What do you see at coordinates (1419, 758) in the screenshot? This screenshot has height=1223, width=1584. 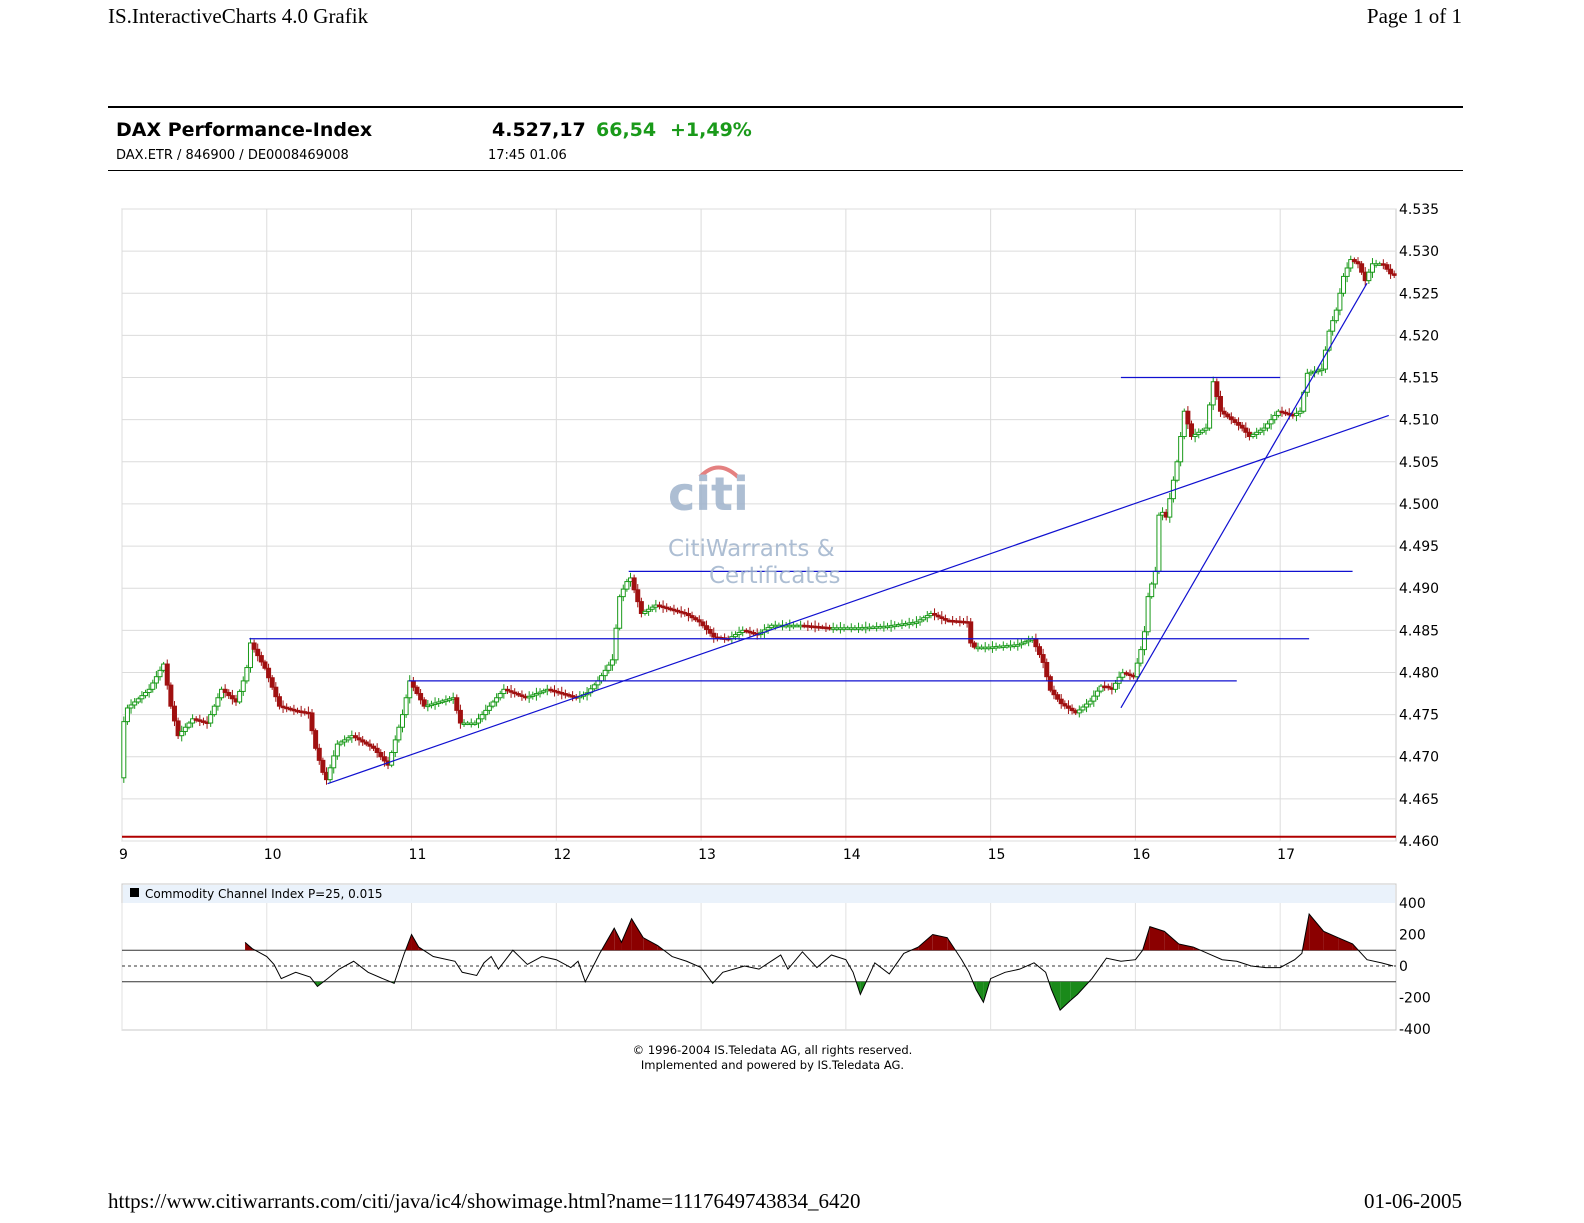 I see `price-ytick-label: 4.470` at bounding box center [1419, 758].